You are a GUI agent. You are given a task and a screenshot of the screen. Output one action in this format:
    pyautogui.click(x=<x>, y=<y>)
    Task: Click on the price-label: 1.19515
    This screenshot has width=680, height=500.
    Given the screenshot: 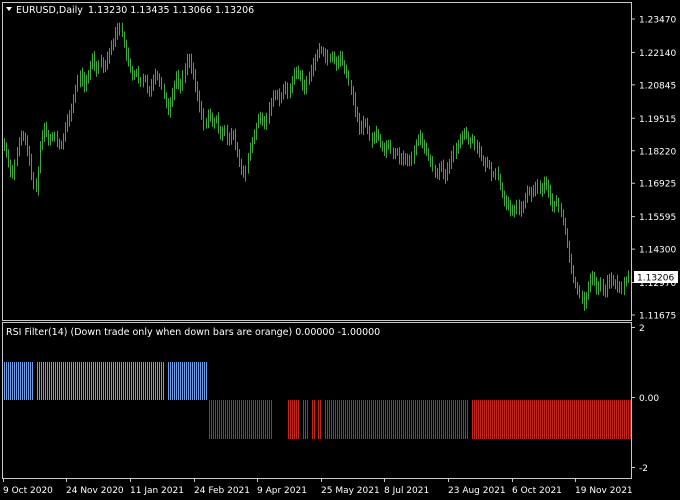 What is the action you would take?
    pyautogui.click(x=657, y=120)
    